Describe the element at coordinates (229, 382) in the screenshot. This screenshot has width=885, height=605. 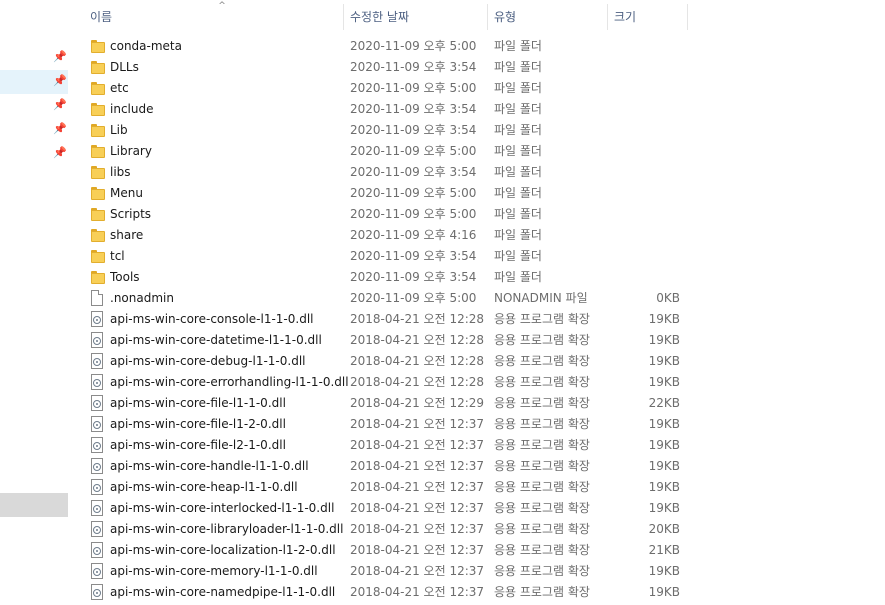
I see `file-name: api-ms-win-core-errorhandling-l1-1-0.dll` at that location.